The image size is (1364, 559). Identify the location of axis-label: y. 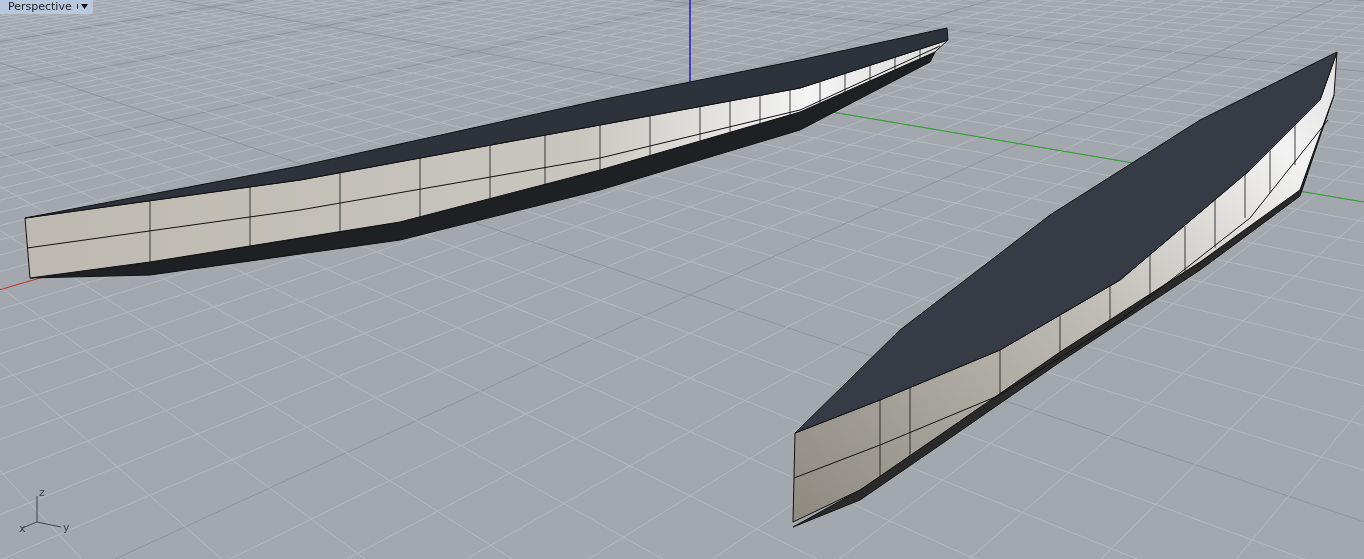
(66, 527).